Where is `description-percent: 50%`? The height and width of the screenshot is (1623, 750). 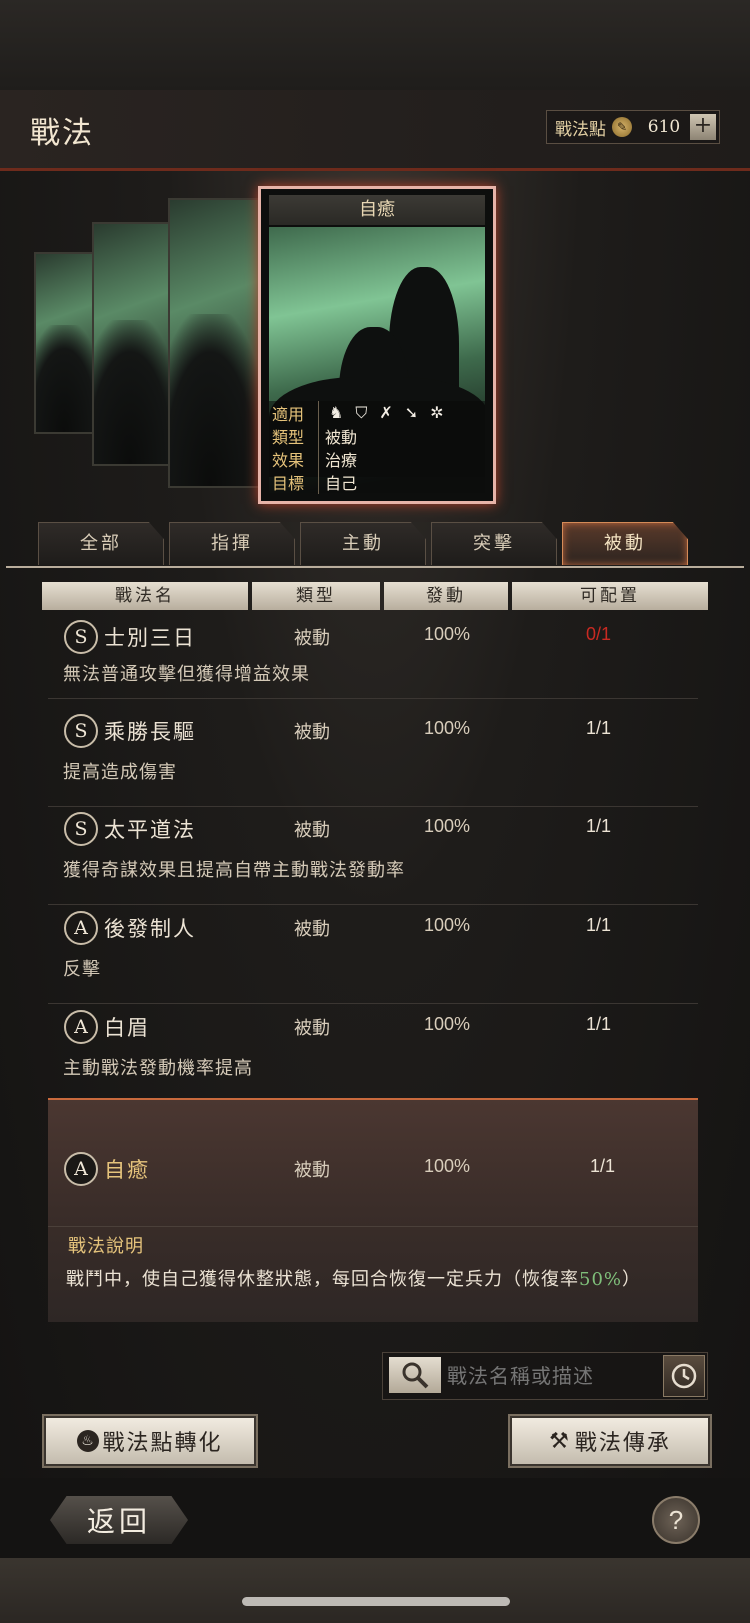
description-percent: 50% is located at coordinates (601, 1279).